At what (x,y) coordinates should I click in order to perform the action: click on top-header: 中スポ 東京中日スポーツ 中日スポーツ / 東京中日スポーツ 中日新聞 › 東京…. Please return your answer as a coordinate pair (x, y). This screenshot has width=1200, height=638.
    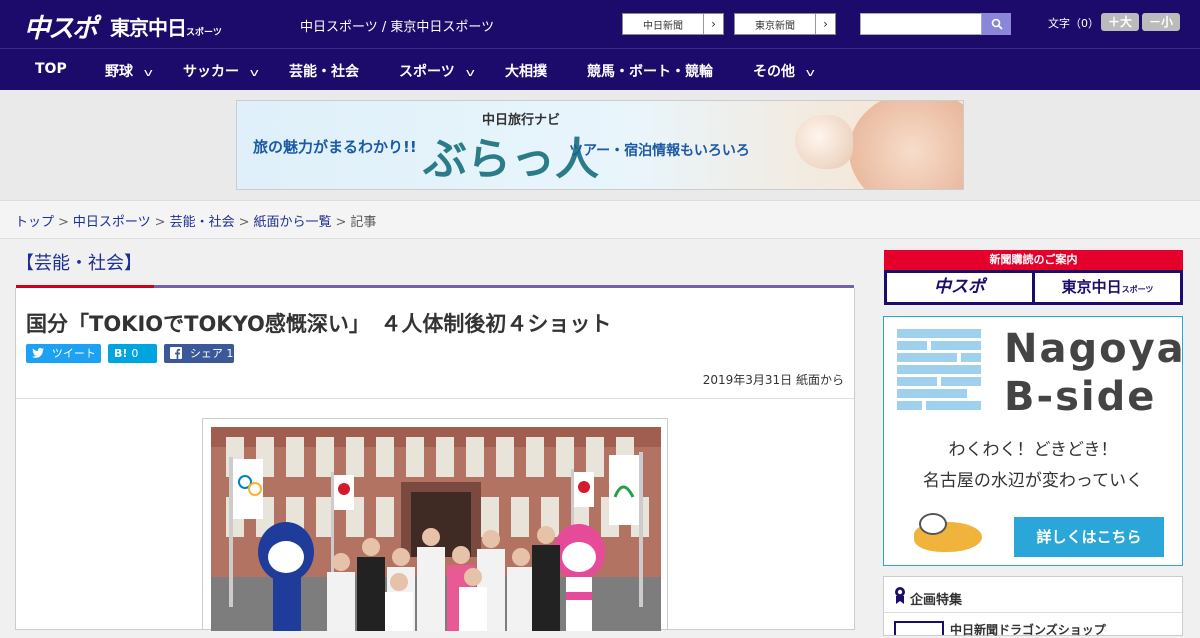
    Looking at the image, I should click on (600, 24).